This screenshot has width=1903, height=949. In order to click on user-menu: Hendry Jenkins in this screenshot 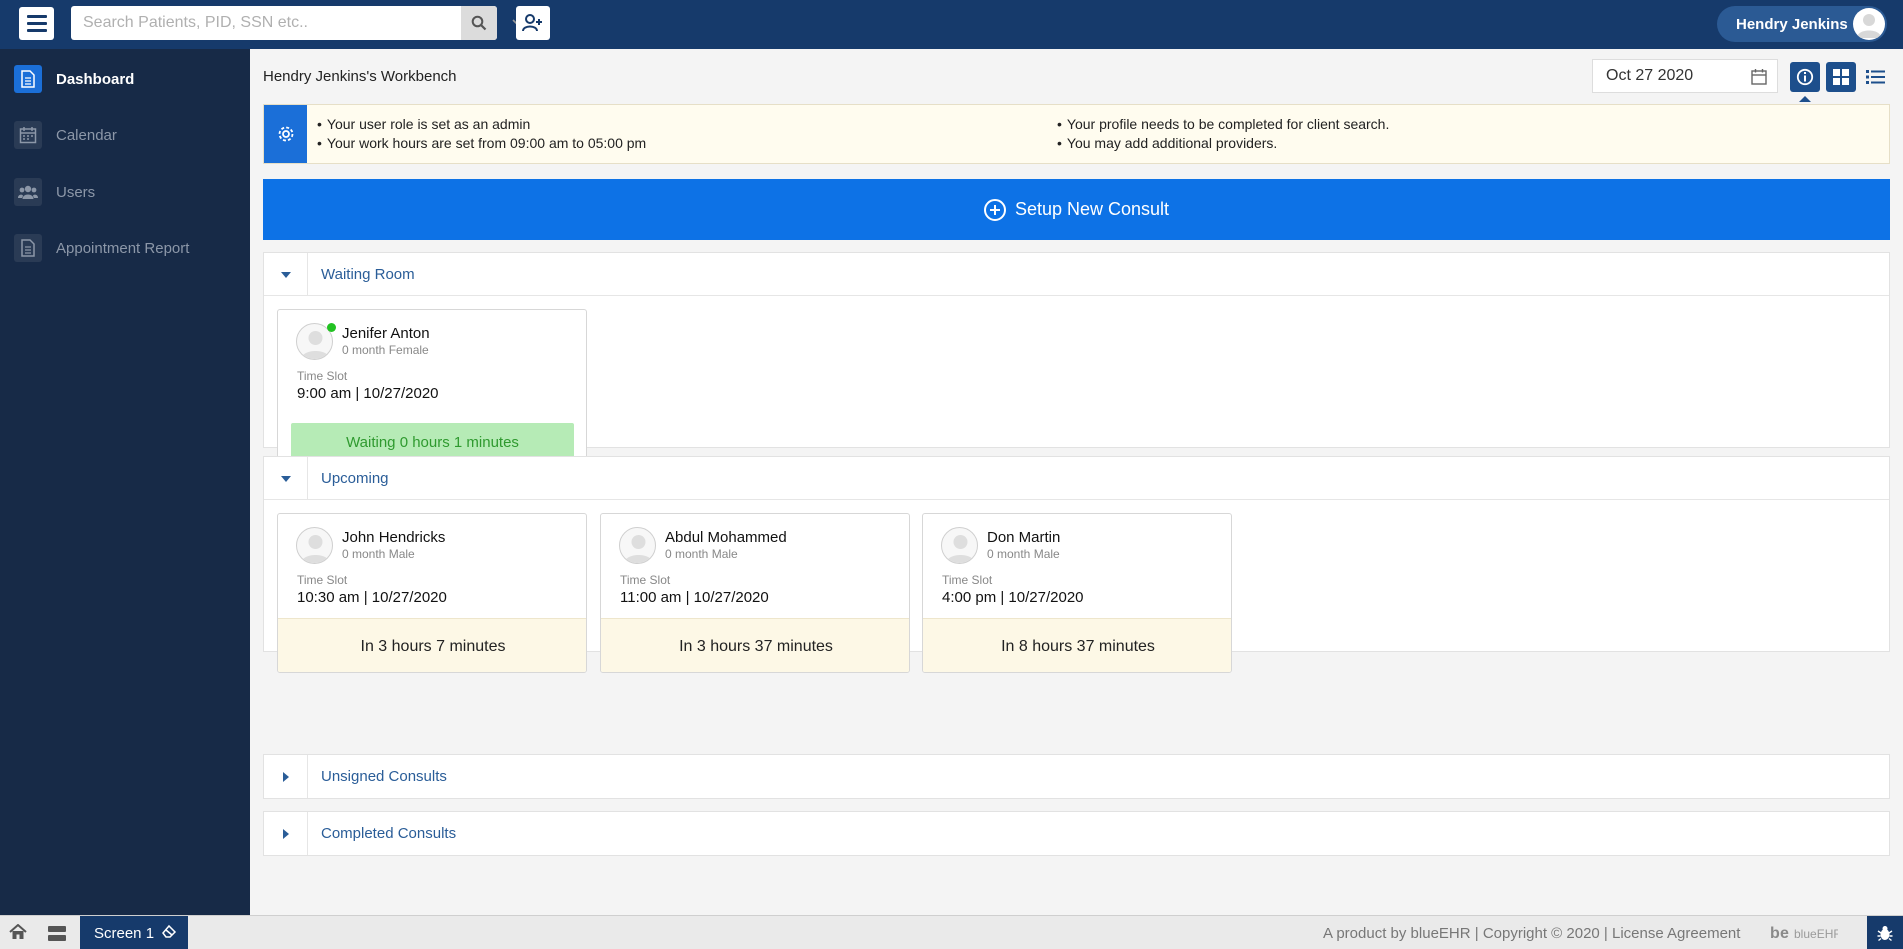, I will do `click(1802, 24)`.